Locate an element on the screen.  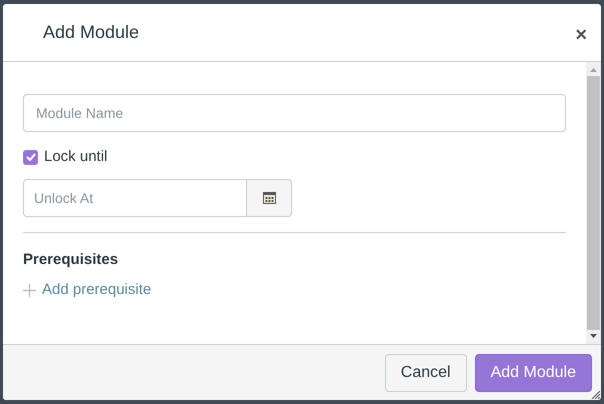
resize-grip-icon is located at coordinates (595, 394).